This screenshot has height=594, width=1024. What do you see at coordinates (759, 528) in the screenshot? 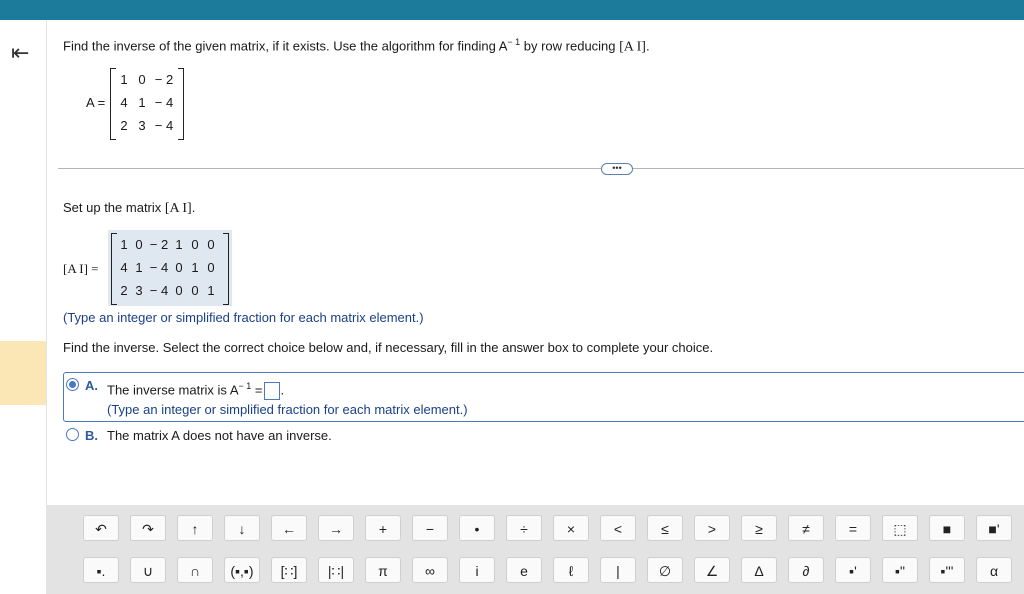
I see `greater-equal-button: ≥` at bounding box center [759, 528].